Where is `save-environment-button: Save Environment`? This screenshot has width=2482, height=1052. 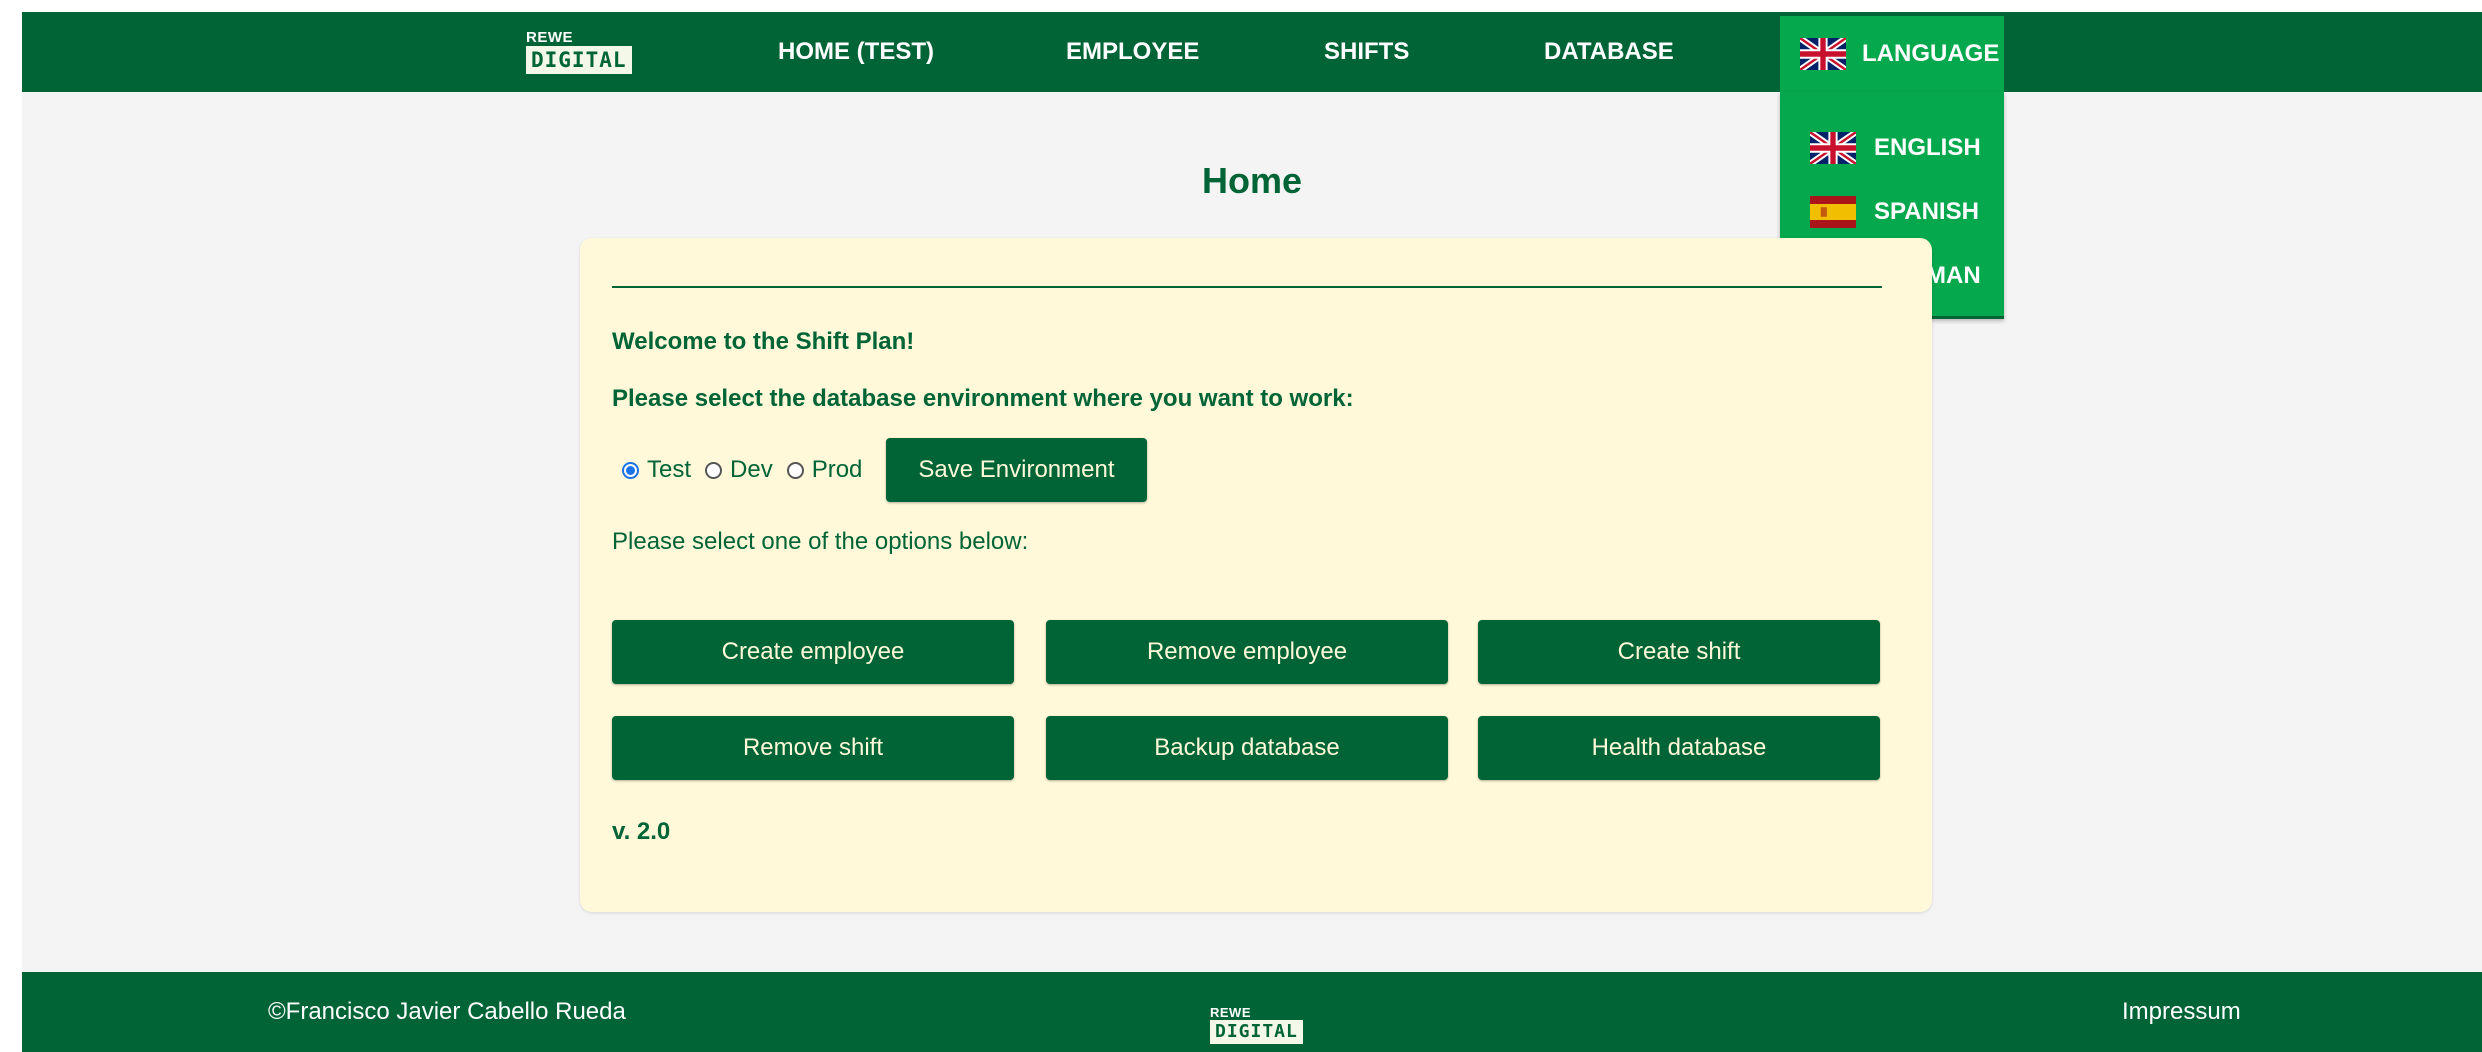
save-environment-button: Save Environment is located at coordinates (1016, 470).